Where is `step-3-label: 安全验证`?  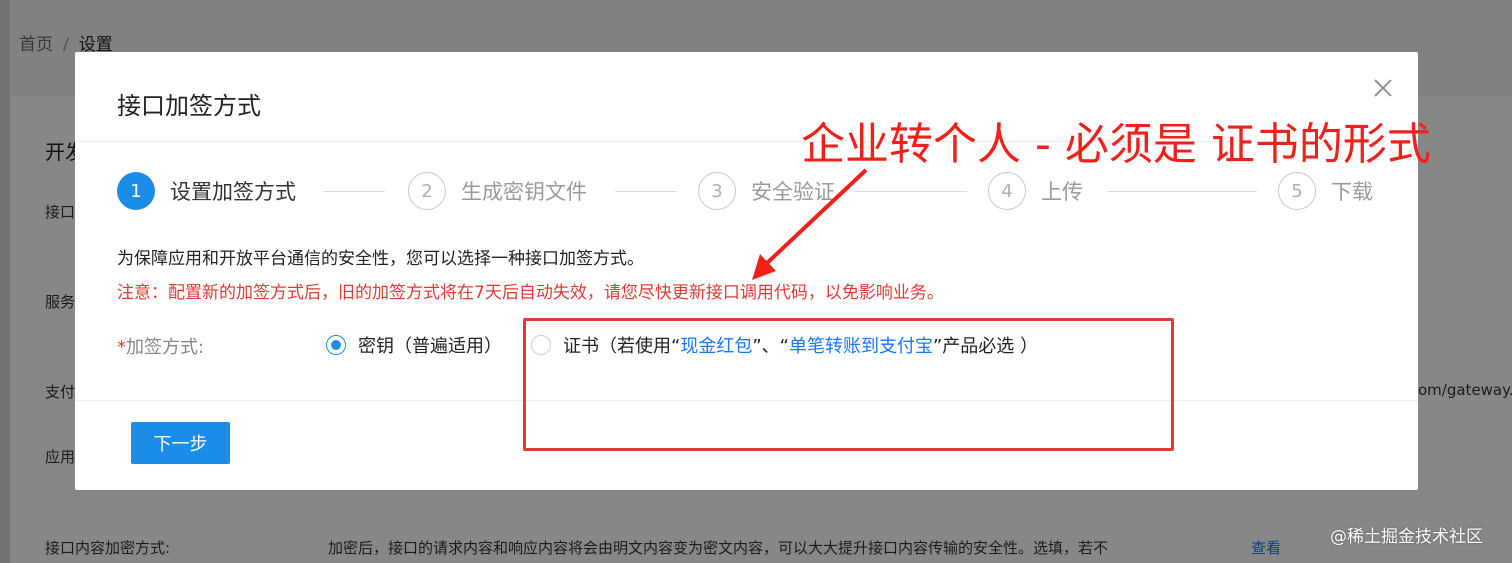 step-3-label: 安全验证 is located at coordinates (793, 192).